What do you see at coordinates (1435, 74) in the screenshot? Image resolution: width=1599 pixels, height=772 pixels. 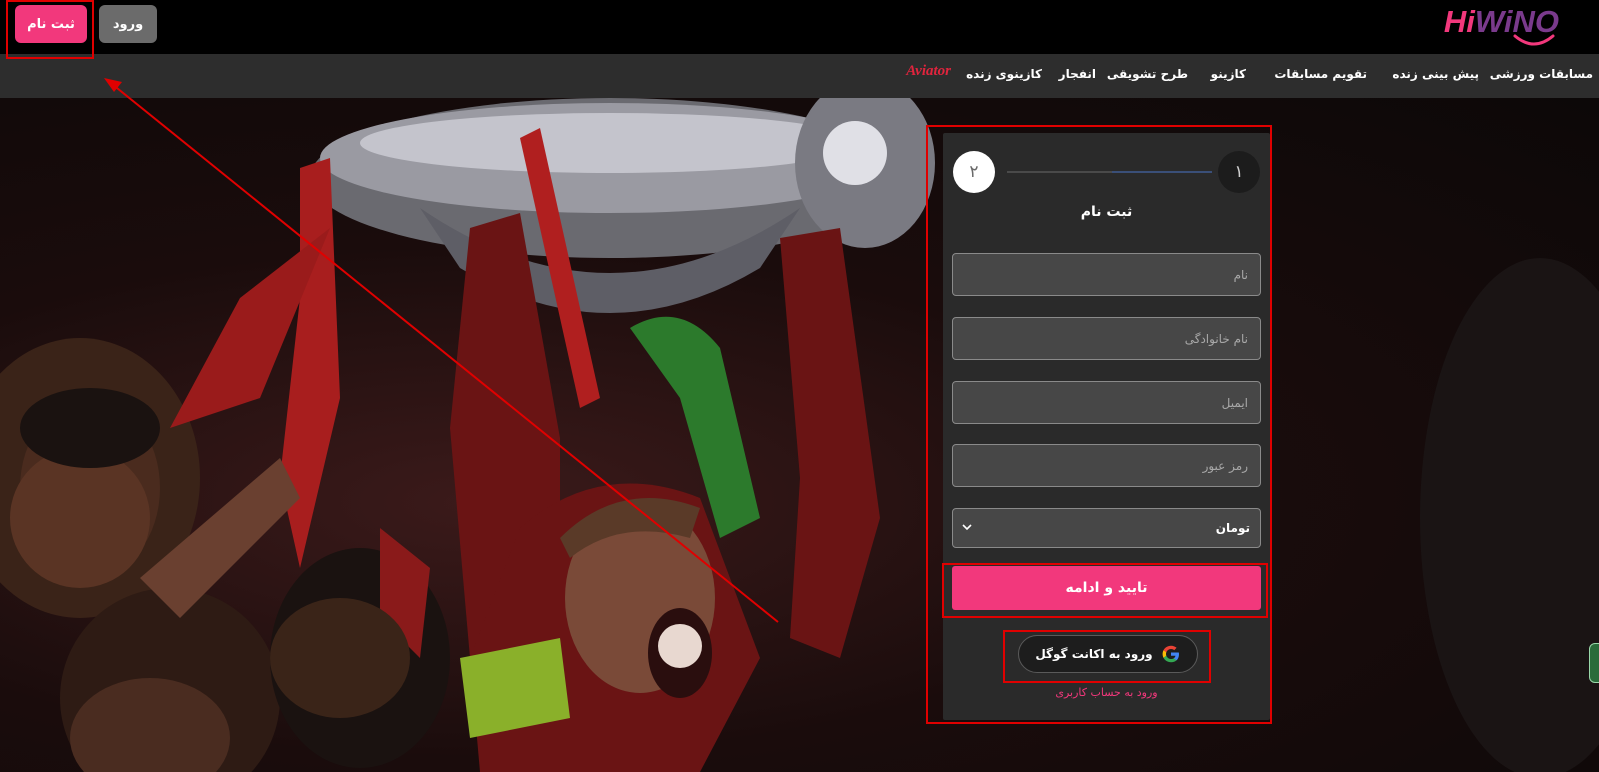 I see `nav-live-betting: پیش بینی زنده` at bounding box center [1435, 74].